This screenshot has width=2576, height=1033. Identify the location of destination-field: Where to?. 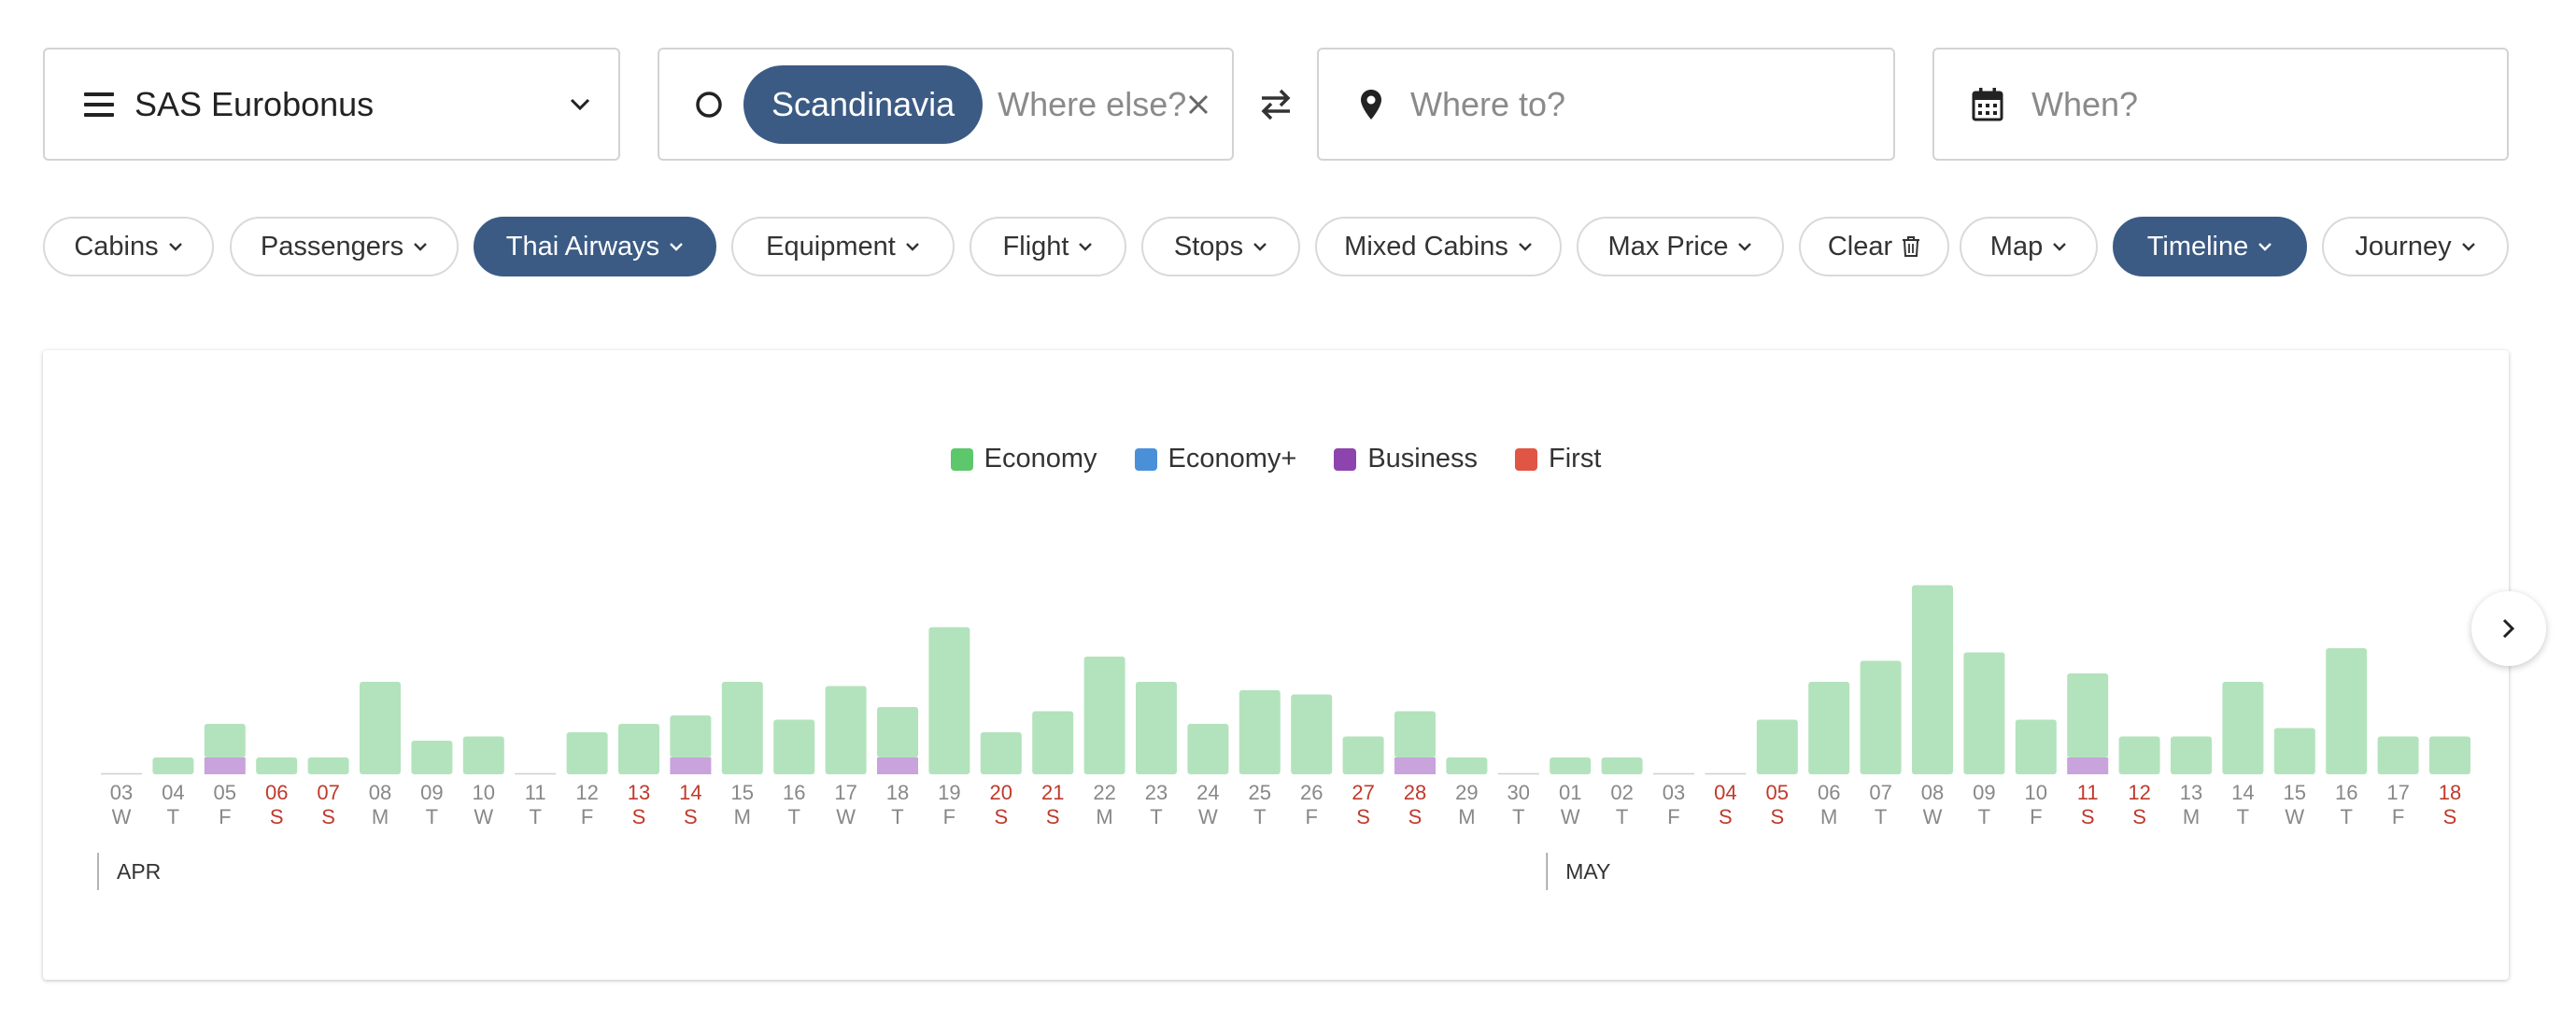
(1606, 105).